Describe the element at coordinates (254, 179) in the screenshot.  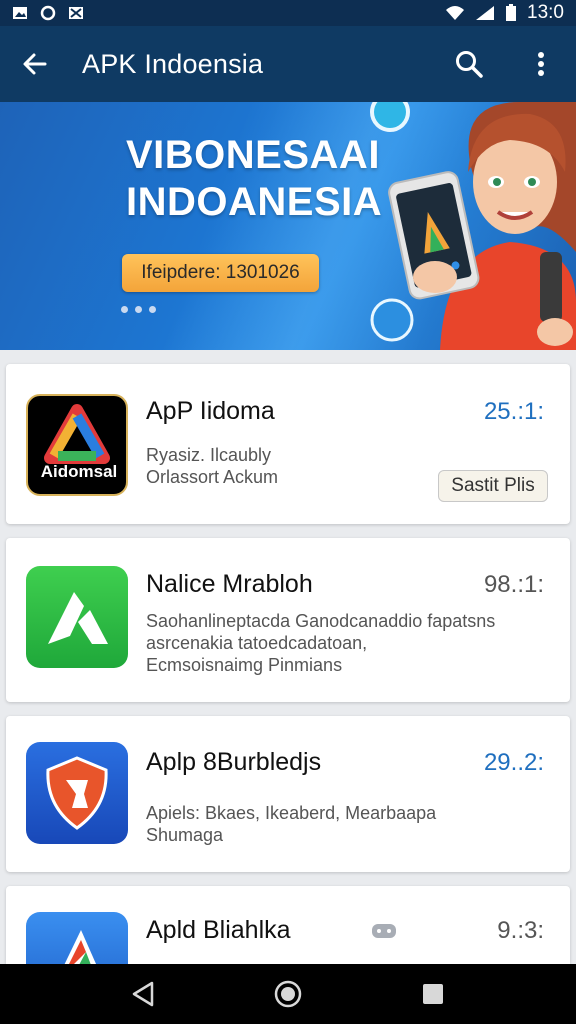
I see `banner-title: VIBONESAAI INDOANESIA` at that location.